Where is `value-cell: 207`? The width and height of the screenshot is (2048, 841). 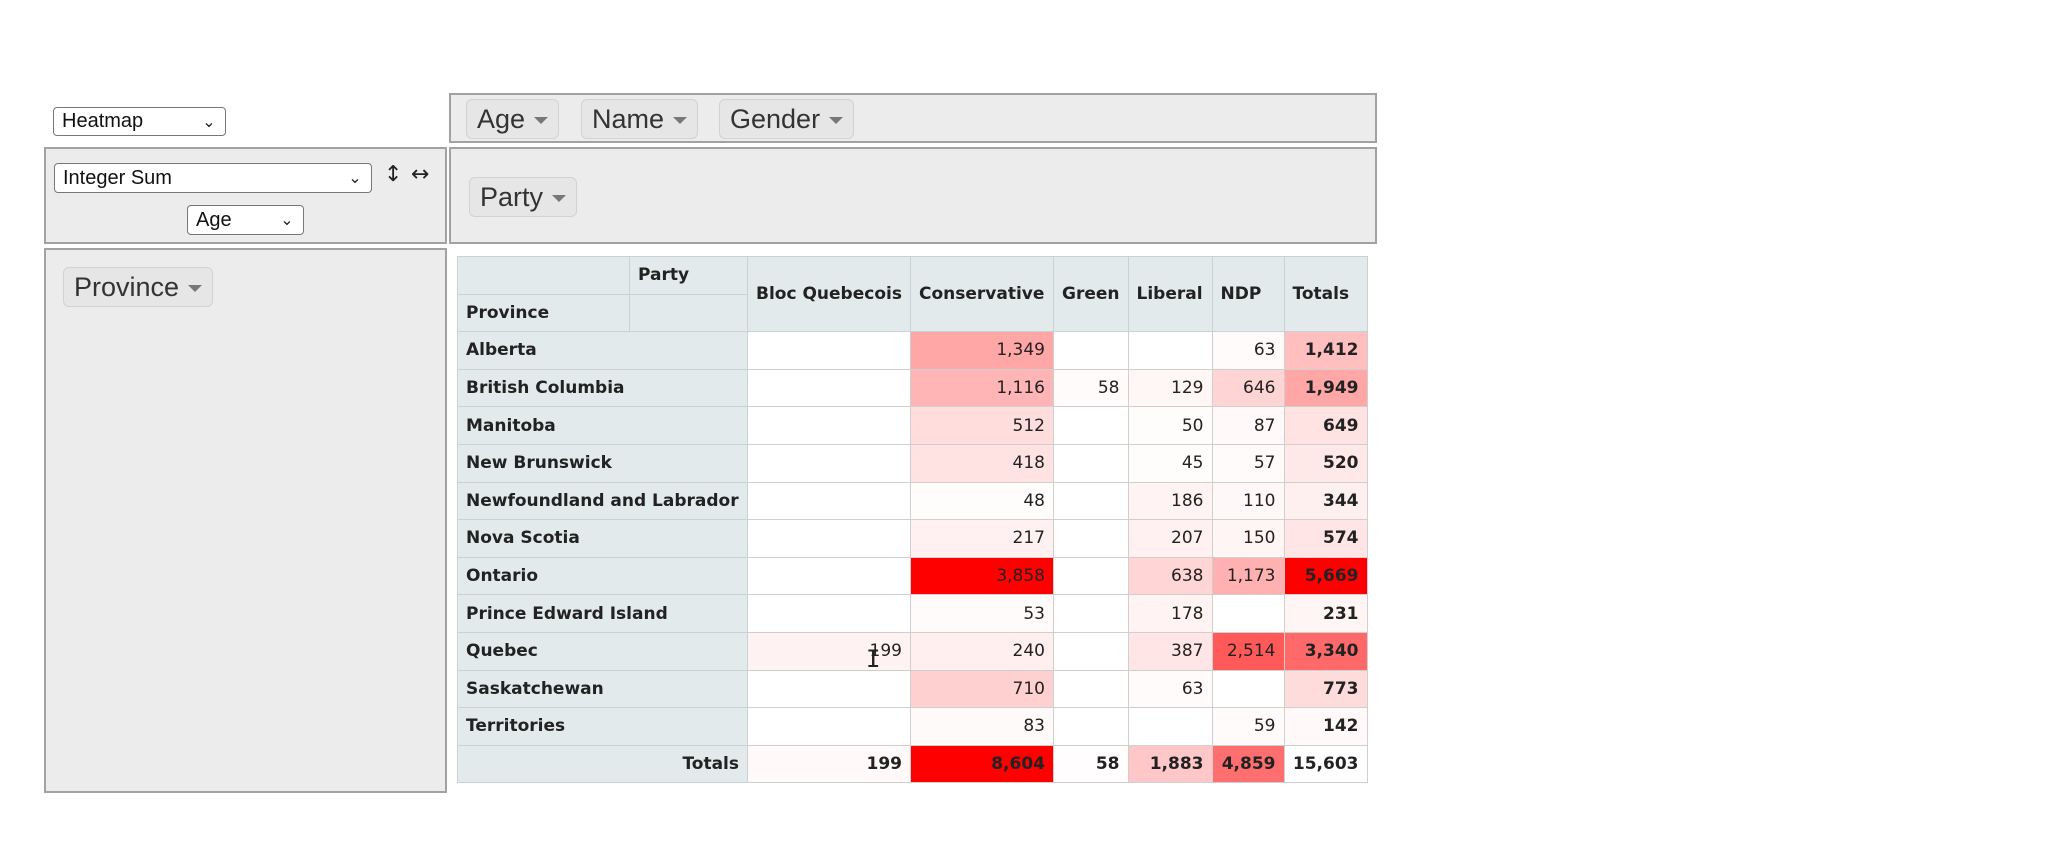 value-cell: 207 is located at coordinates (1170, 538).